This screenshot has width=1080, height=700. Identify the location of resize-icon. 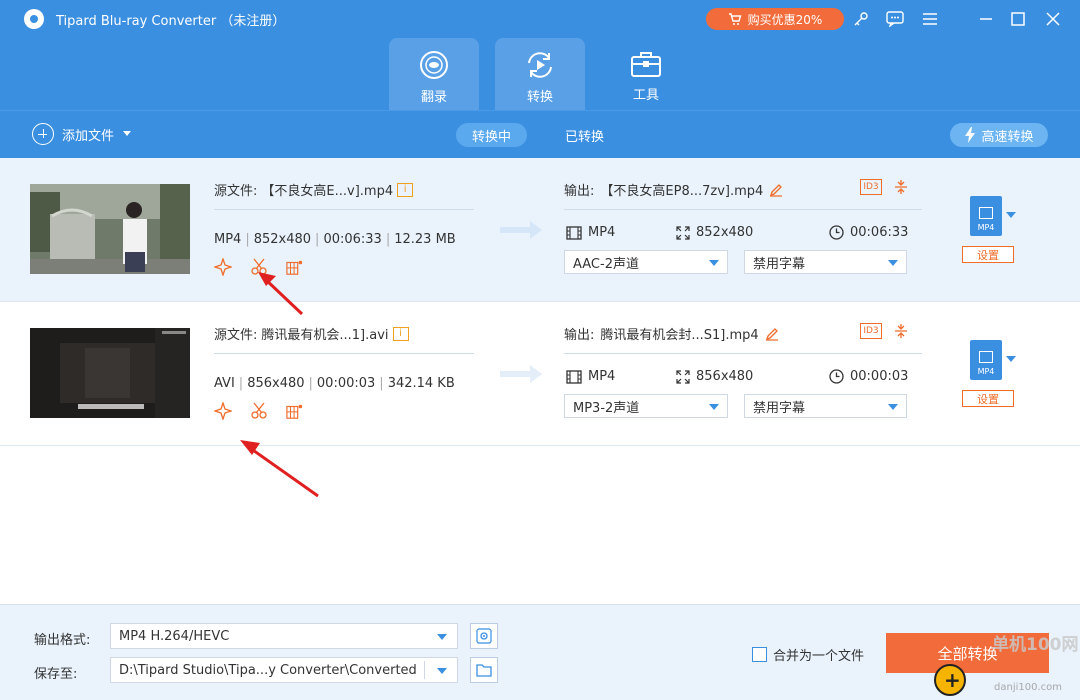
(683, 232).